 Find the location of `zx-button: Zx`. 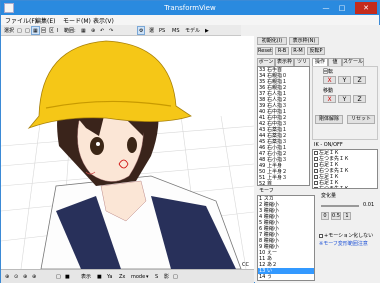

zx-button: Zx is located at coordinates (122, 277).